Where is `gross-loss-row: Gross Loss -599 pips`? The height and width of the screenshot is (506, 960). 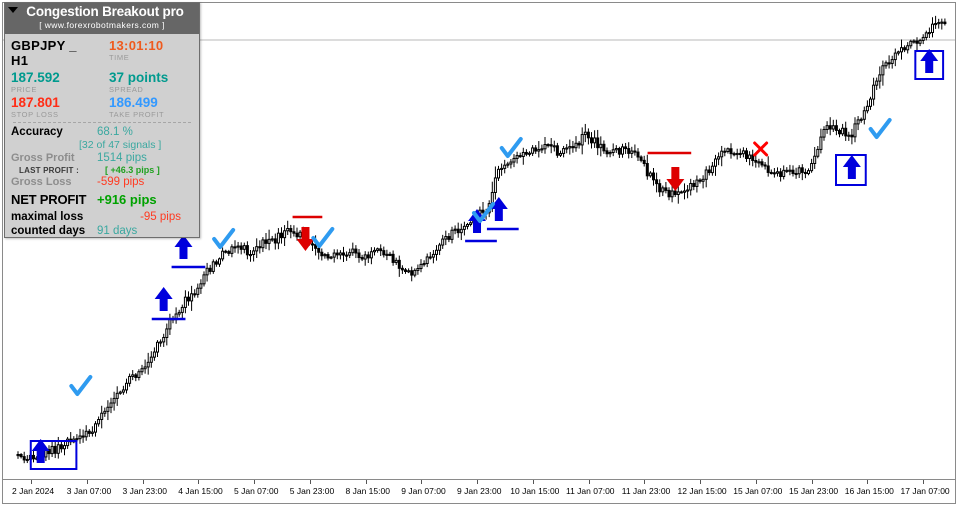 gross-loss-row: Gross Loss -599 pips is located at coordinates (102, 182).